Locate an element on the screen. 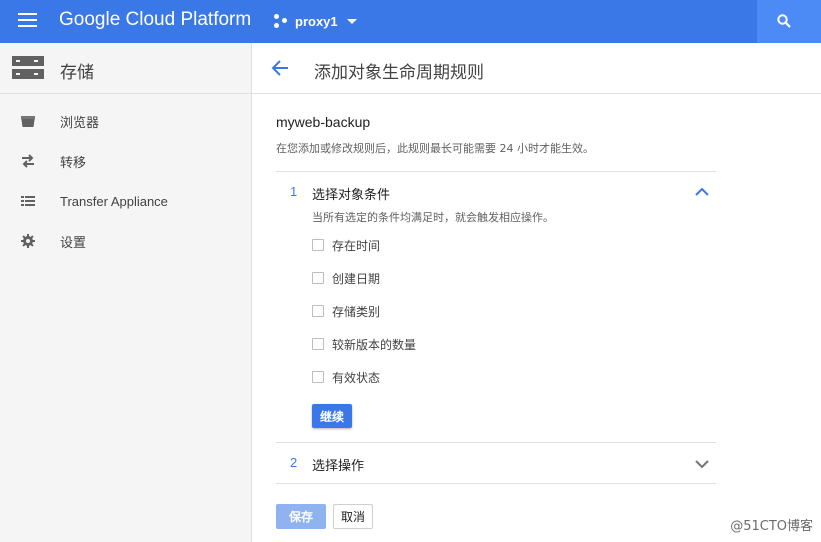 The width and height of the screenshot is (821, 542). sidebar-item-label: Transfer Appliance is located at coordinates (114, 201).